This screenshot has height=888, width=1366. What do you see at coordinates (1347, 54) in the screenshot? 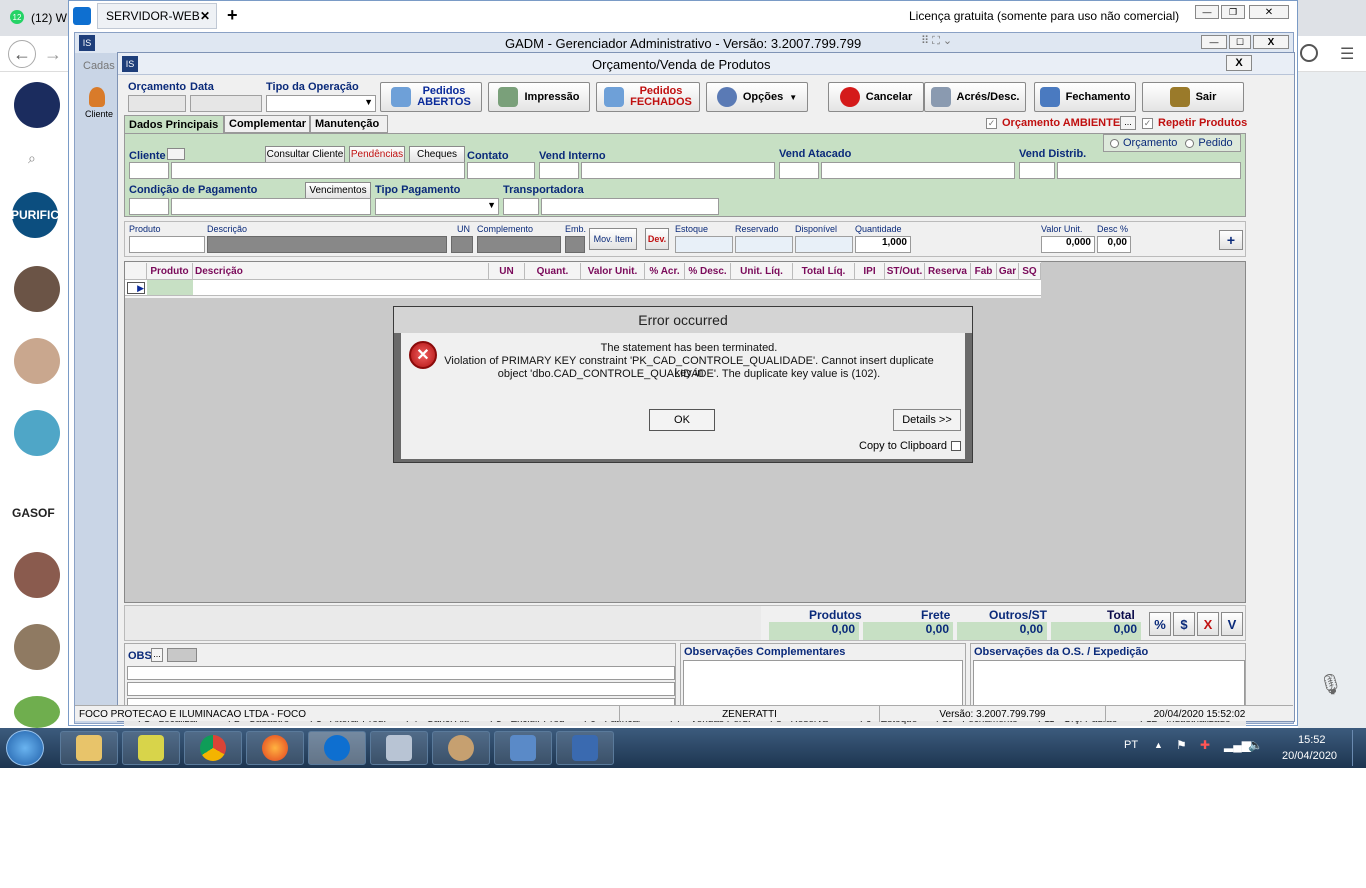
I see `menu-icon: ☰` at bounding box center [1347, 54].